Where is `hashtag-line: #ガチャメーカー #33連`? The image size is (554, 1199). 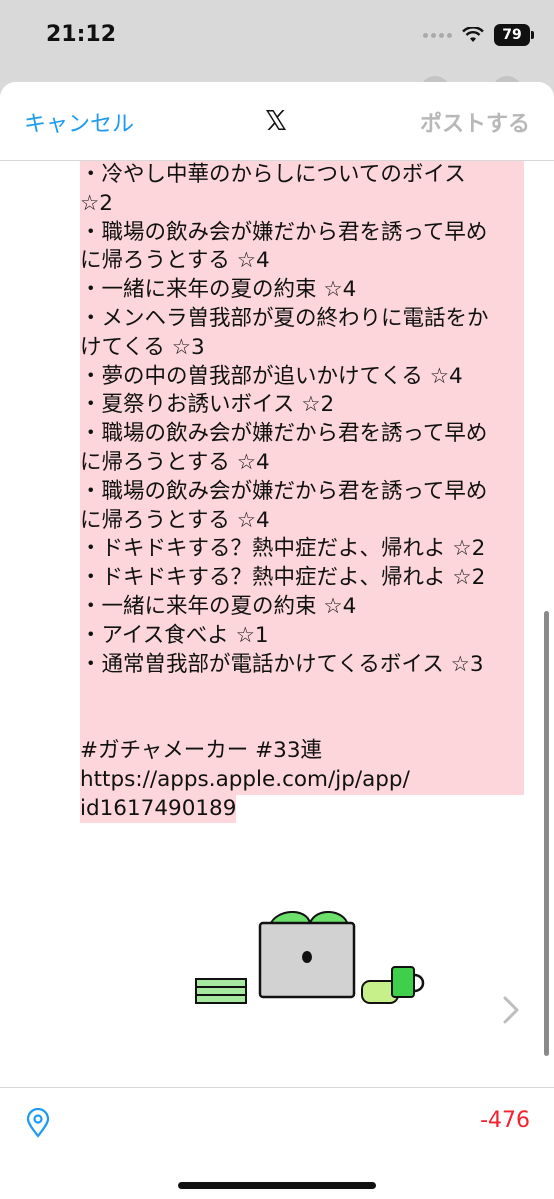
hashtag-line: #ガチャメーカー #33連 is located at coordinates (302, 751).